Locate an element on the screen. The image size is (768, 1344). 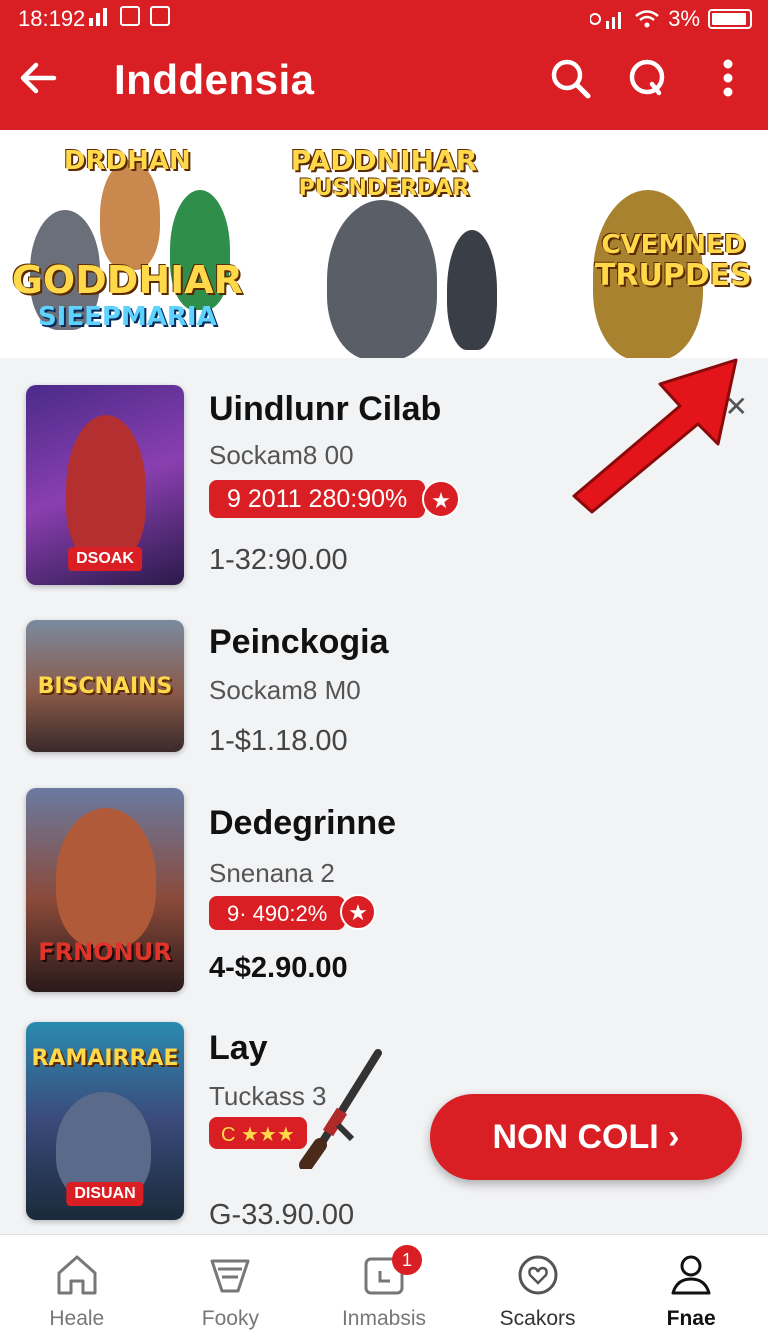
banner-title: DRDHAN is located at coordinates (127, 161).